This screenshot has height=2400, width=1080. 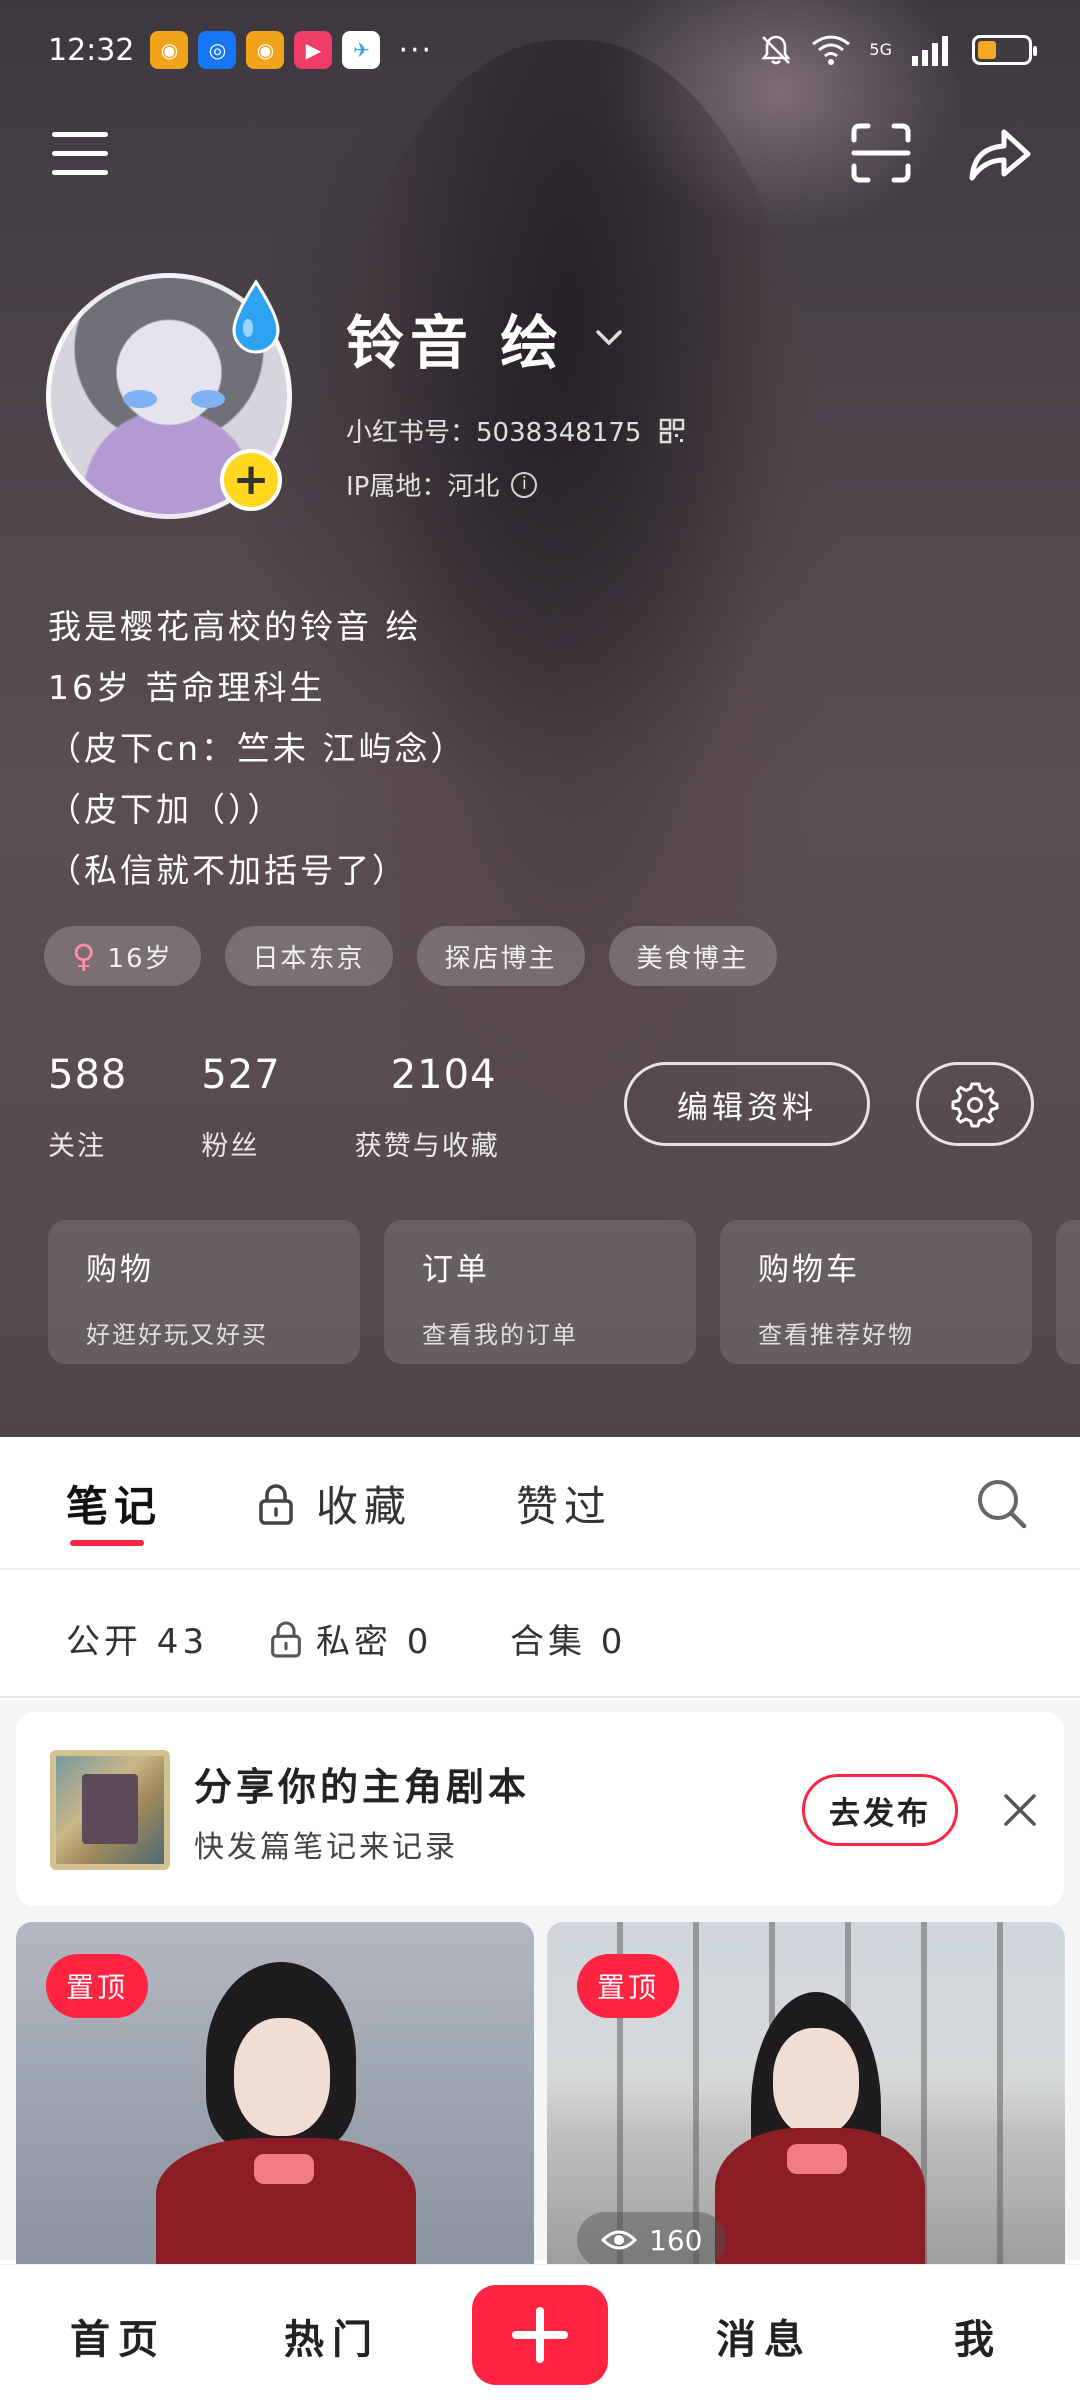 I want to click on mute-icon, so click(x=776, y=50).